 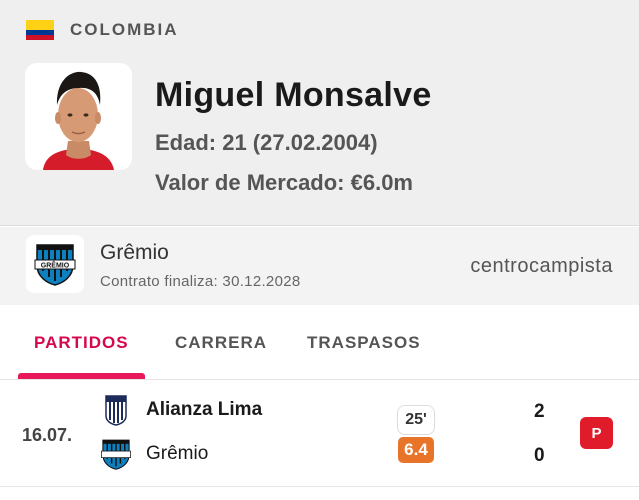 I want to click on contract-end: Contrato finaliza: 30.12.2028, so click(x=200, y=281).